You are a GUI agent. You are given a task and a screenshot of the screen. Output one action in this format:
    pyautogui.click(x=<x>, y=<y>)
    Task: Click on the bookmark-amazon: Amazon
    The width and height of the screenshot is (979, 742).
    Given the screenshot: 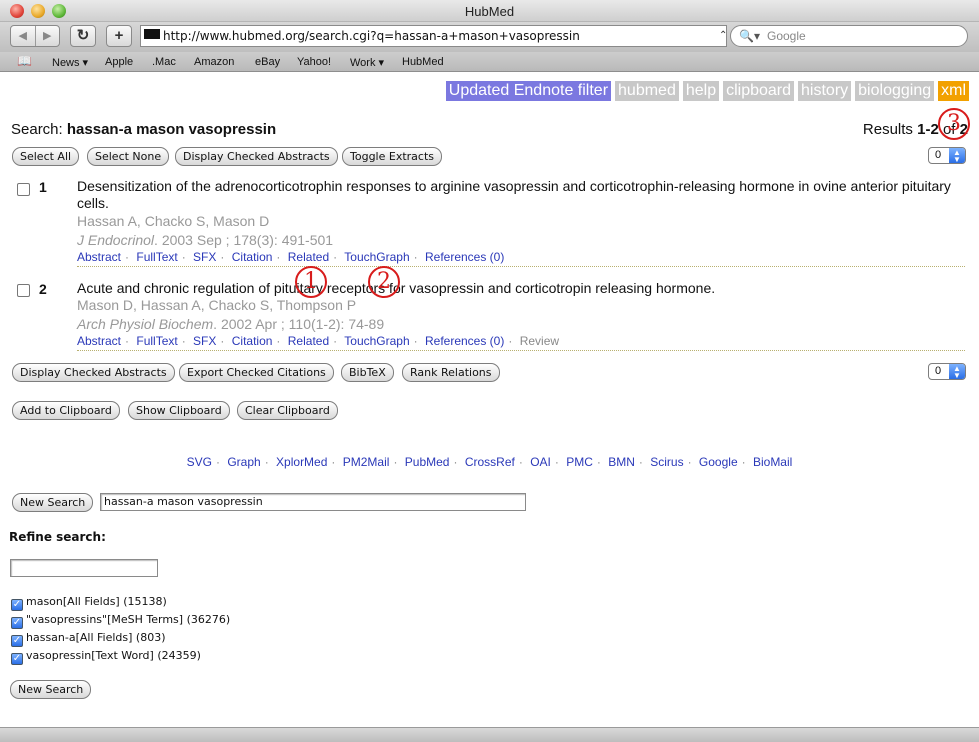 What is the action you would take?
    pyautogui.click(x=214, y=62)
    